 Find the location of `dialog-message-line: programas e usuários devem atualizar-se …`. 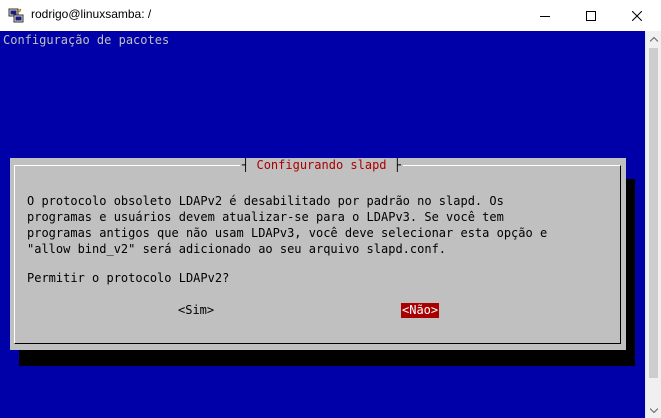

dialog-message-line: programas e usuários devem atualizar-se … is located at coordinates (265, 217).